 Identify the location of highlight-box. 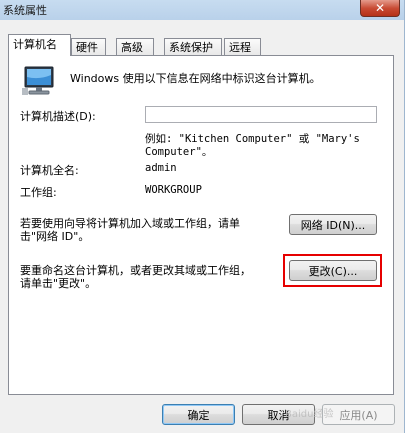
(332, 270).